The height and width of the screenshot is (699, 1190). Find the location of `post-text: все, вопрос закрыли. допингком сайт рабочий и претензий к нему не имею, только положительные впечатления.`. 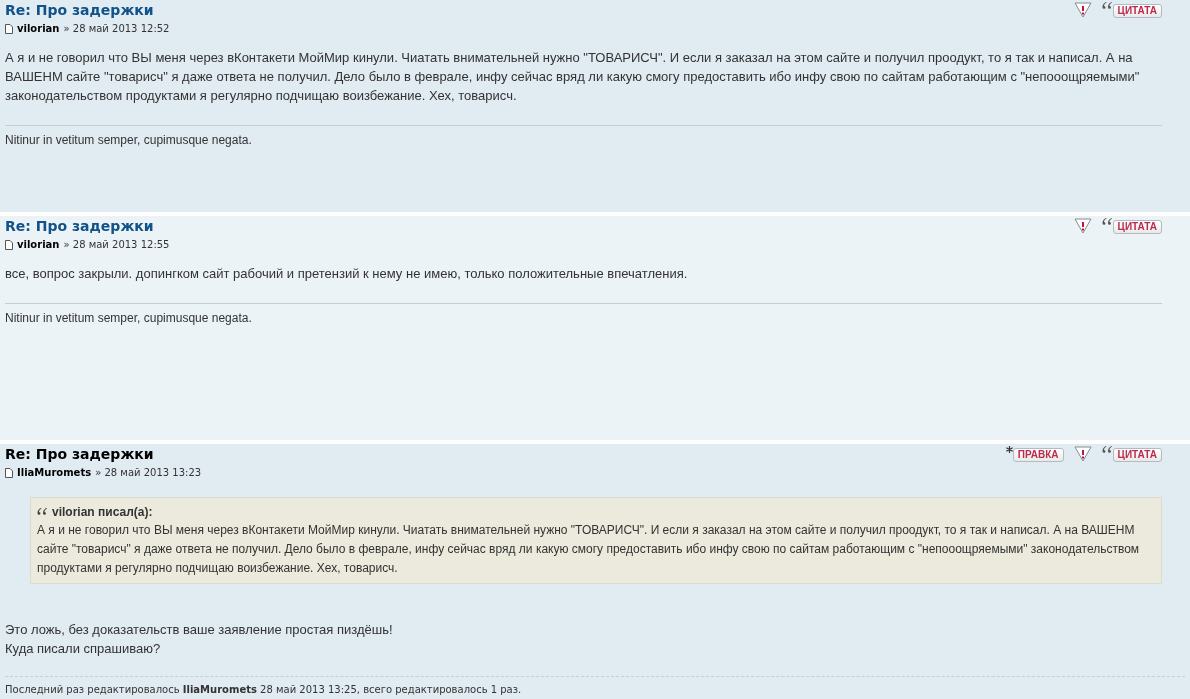

post-text: все, вопрос закрыли. допингком сайт рабочий и претензий к нему не имею, только положительные впечатления. is located at coordinates (347, 274).